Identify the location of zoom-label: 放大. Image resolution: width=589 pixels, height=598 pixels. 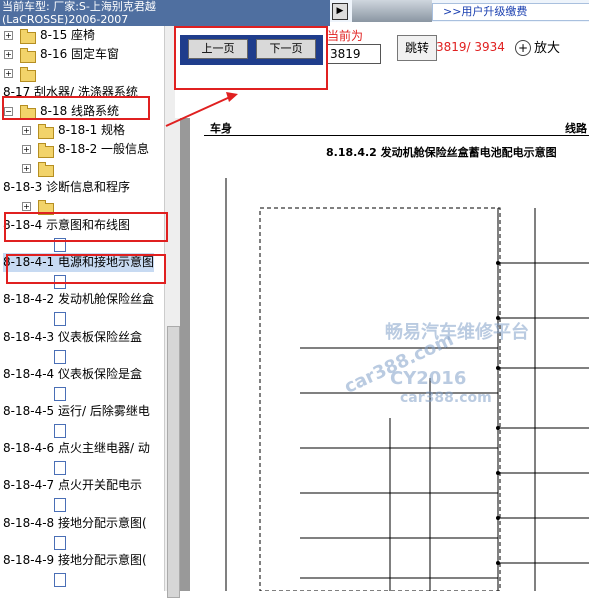
(547, 48).